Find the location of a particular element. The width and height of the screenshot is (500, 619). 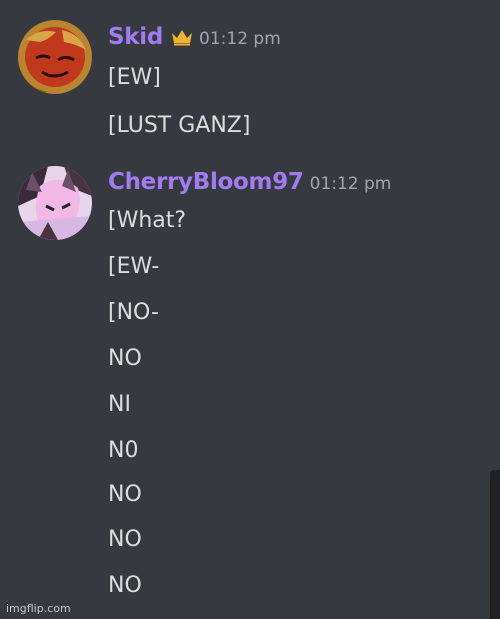

watermark: imgflip.com is located at coordinates (38, 608).